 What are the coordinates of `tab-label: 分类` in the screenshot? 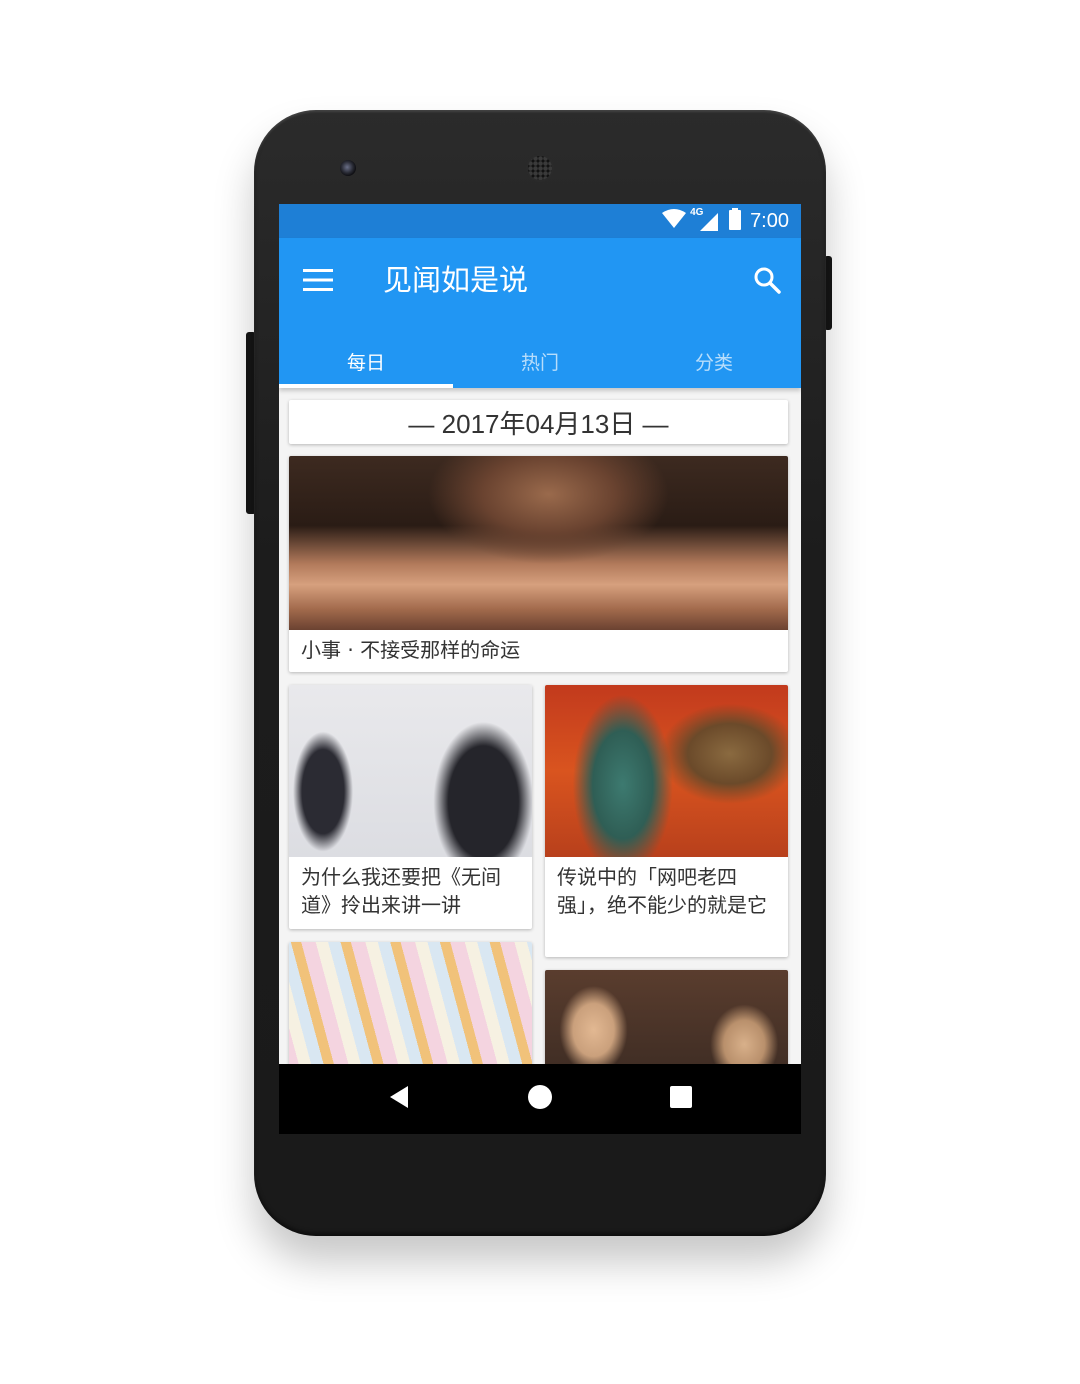 It's located at (713, 362).